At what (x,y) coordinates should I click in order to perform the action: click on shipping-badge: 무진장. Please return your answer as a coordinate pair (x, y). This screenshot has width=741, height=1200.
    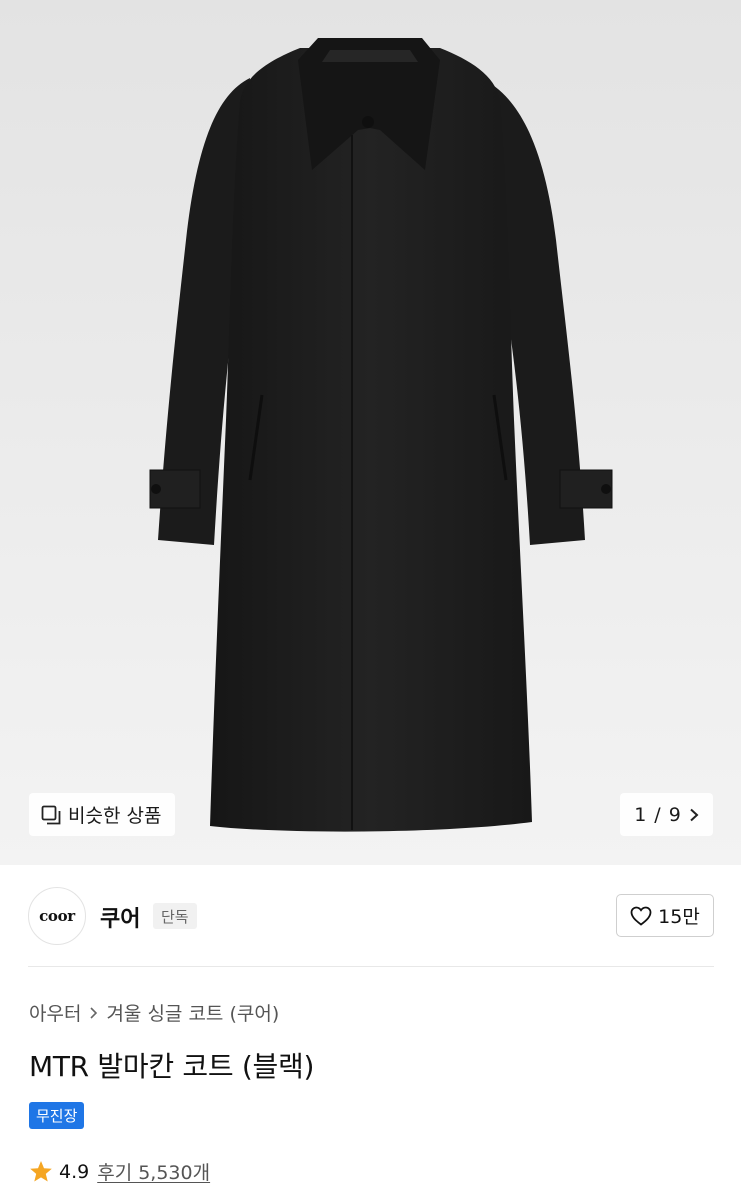
    Looking at the image, I should click on (57, 1115).